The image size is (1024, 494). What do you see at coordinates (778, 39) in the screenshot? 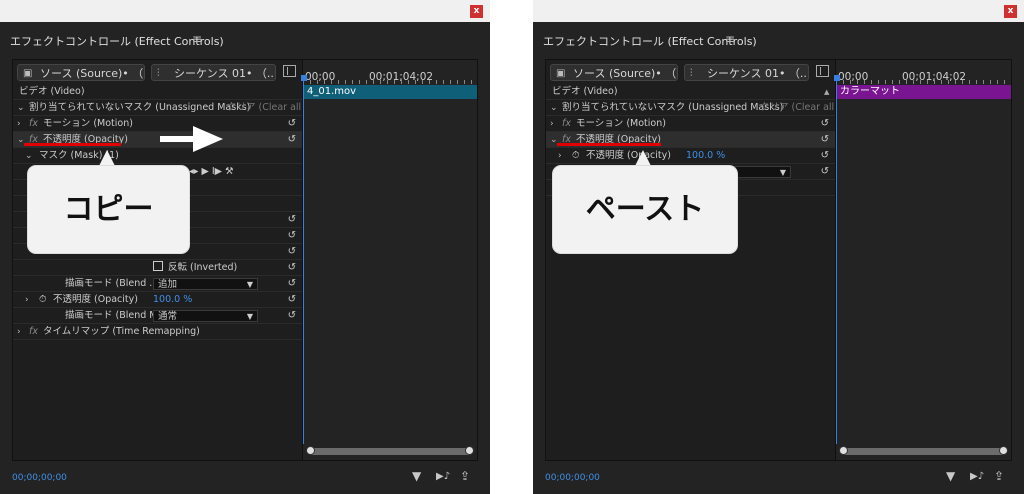
I see `panel-titlebar: エフェクトコントロール (Effect Controls) ≡` at bounding box center [778, 39].